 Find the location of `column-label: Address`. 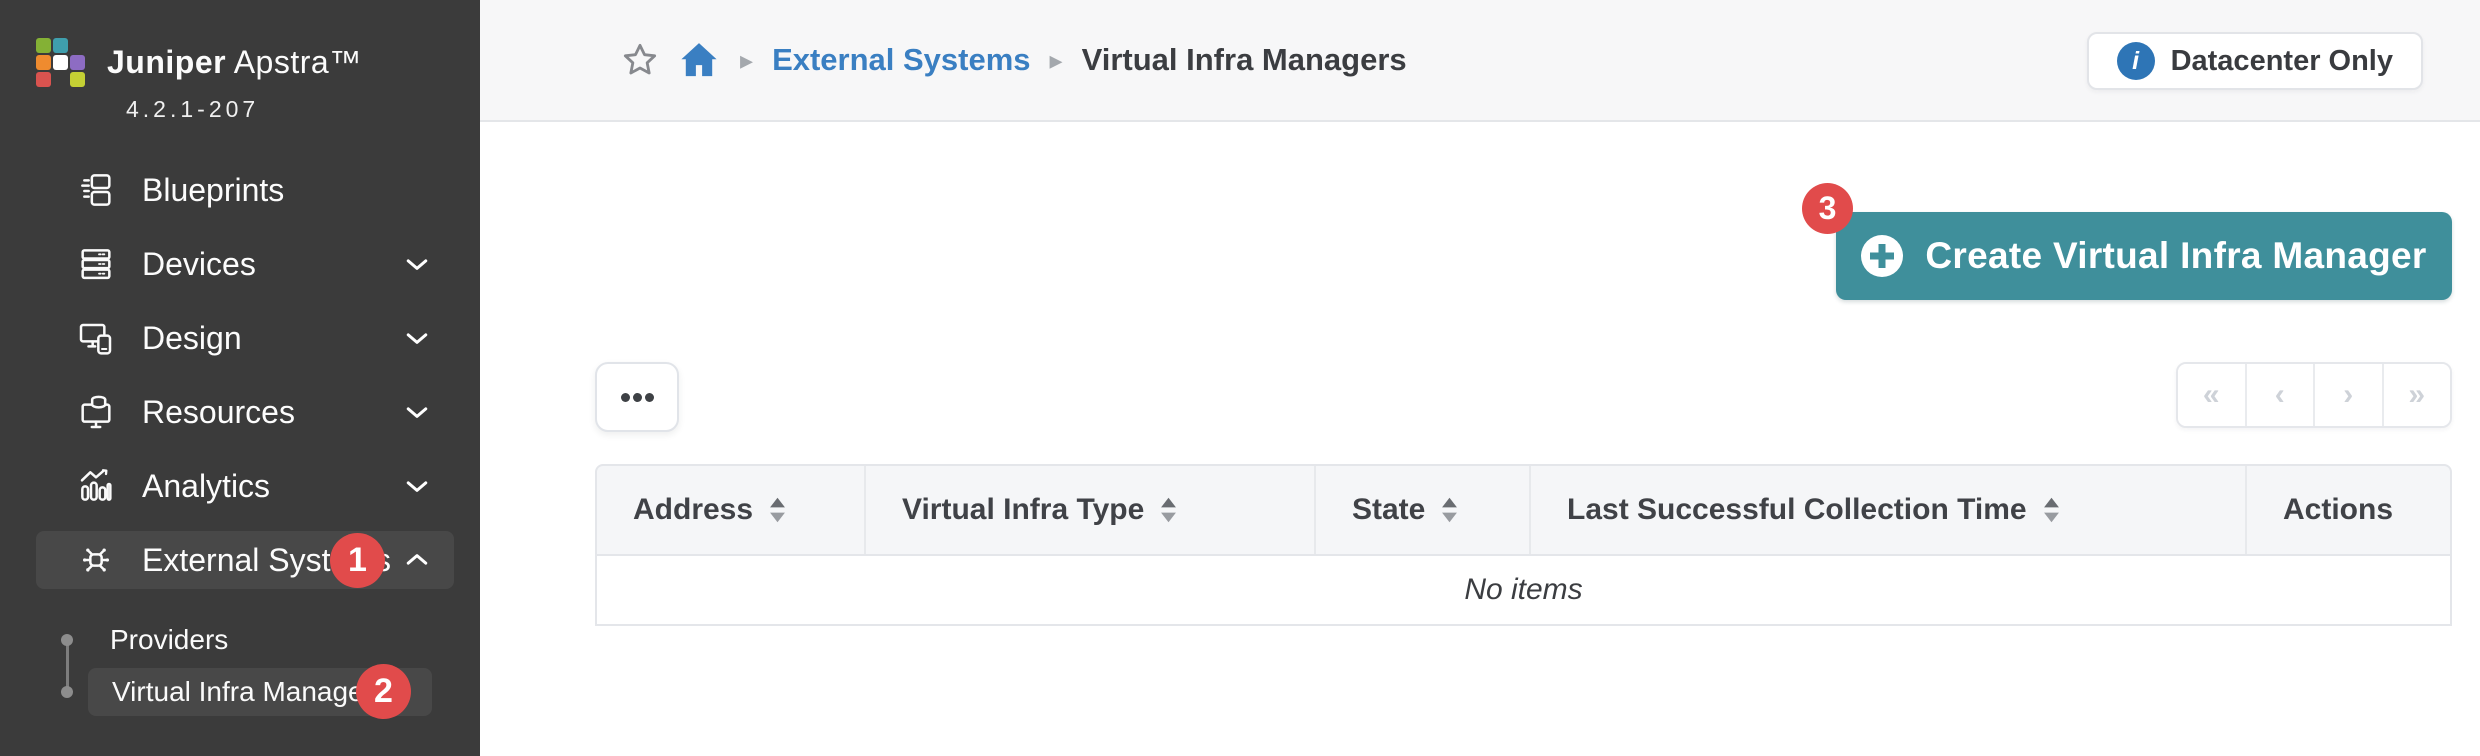

column-label: Address is located at coordinates (693, 509).